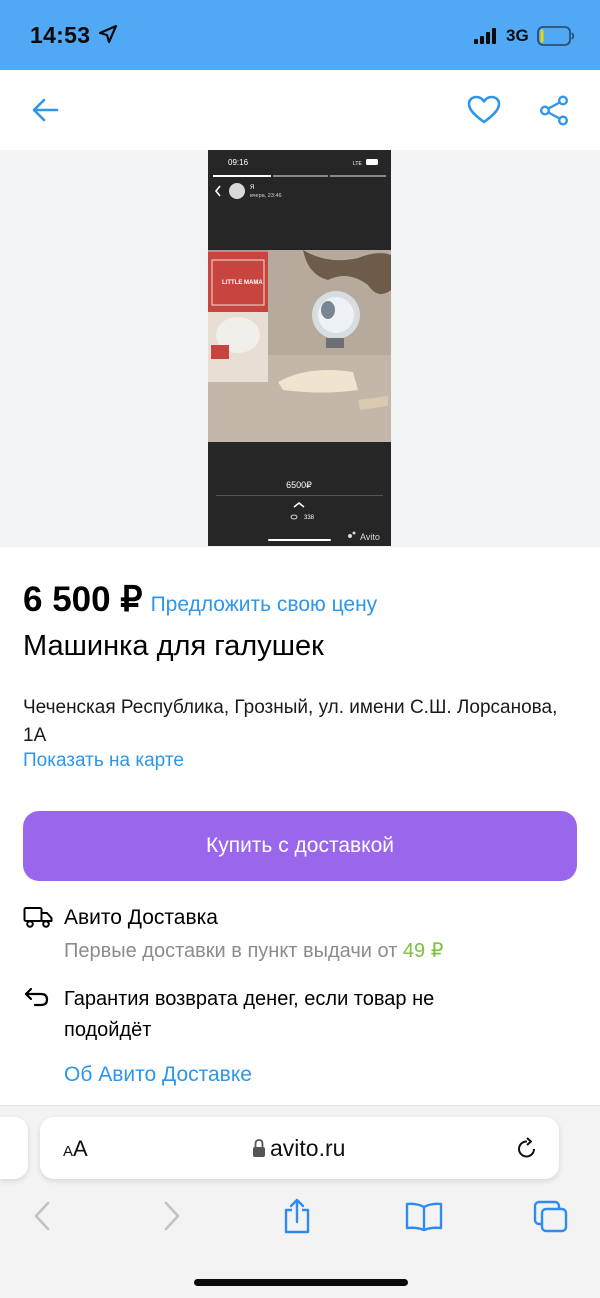 The image size is (600, 1298). I want to click on share-icon, so click(554, 110).